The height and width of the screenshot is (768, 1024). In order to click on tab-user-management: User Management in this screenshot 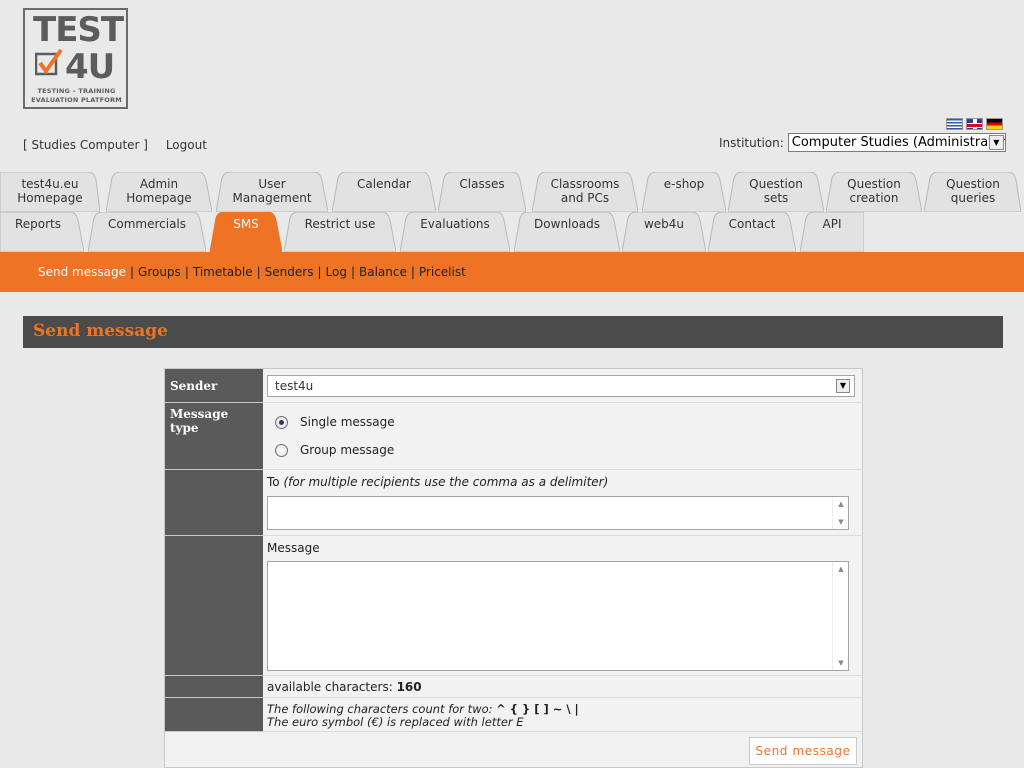, I will do `click(272, 192)`.